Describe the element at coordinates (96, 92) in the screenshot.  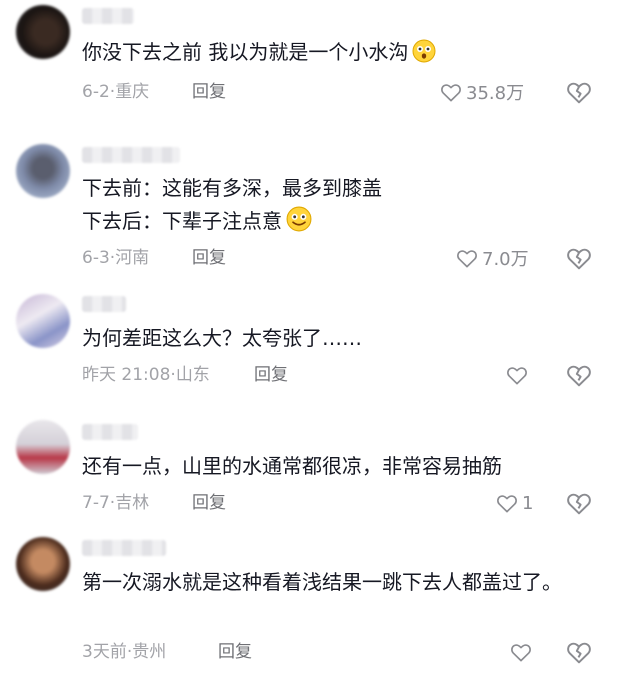
I see `comment-date: 6-2` at that location.